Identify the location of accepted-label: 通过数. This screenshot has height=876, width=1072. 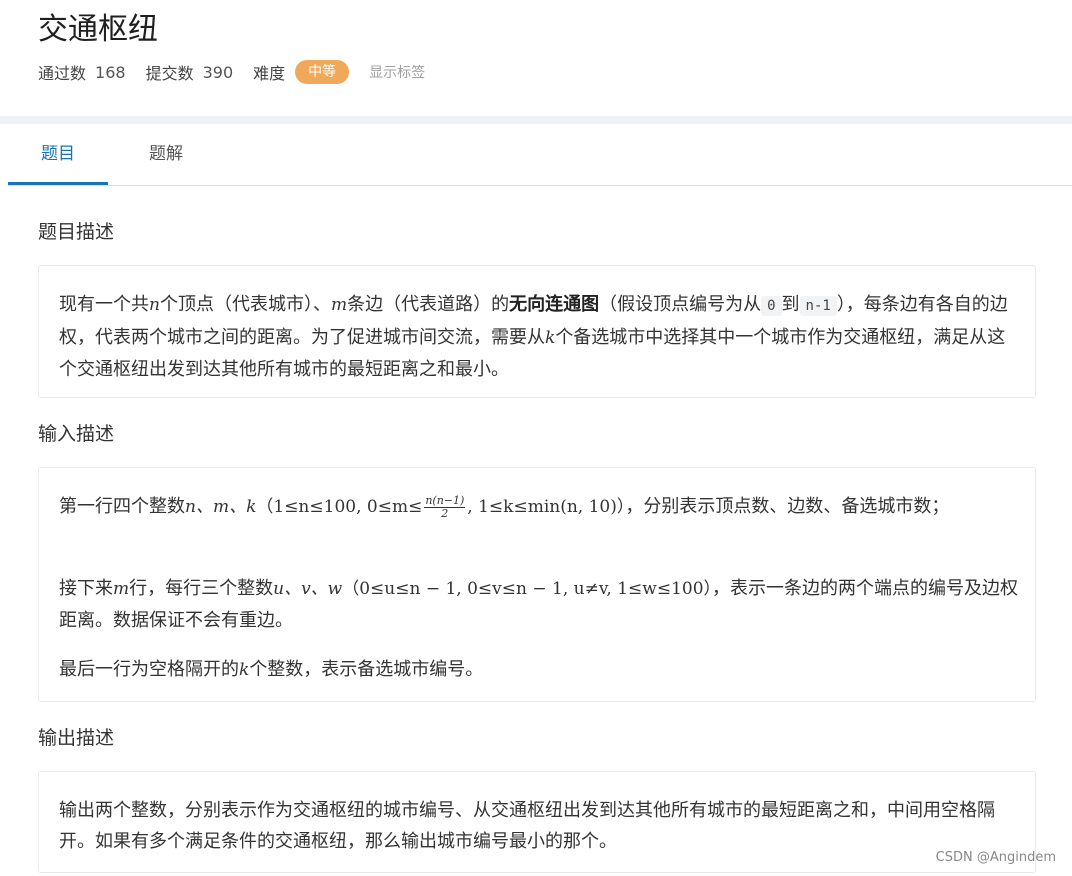
(62, 73).